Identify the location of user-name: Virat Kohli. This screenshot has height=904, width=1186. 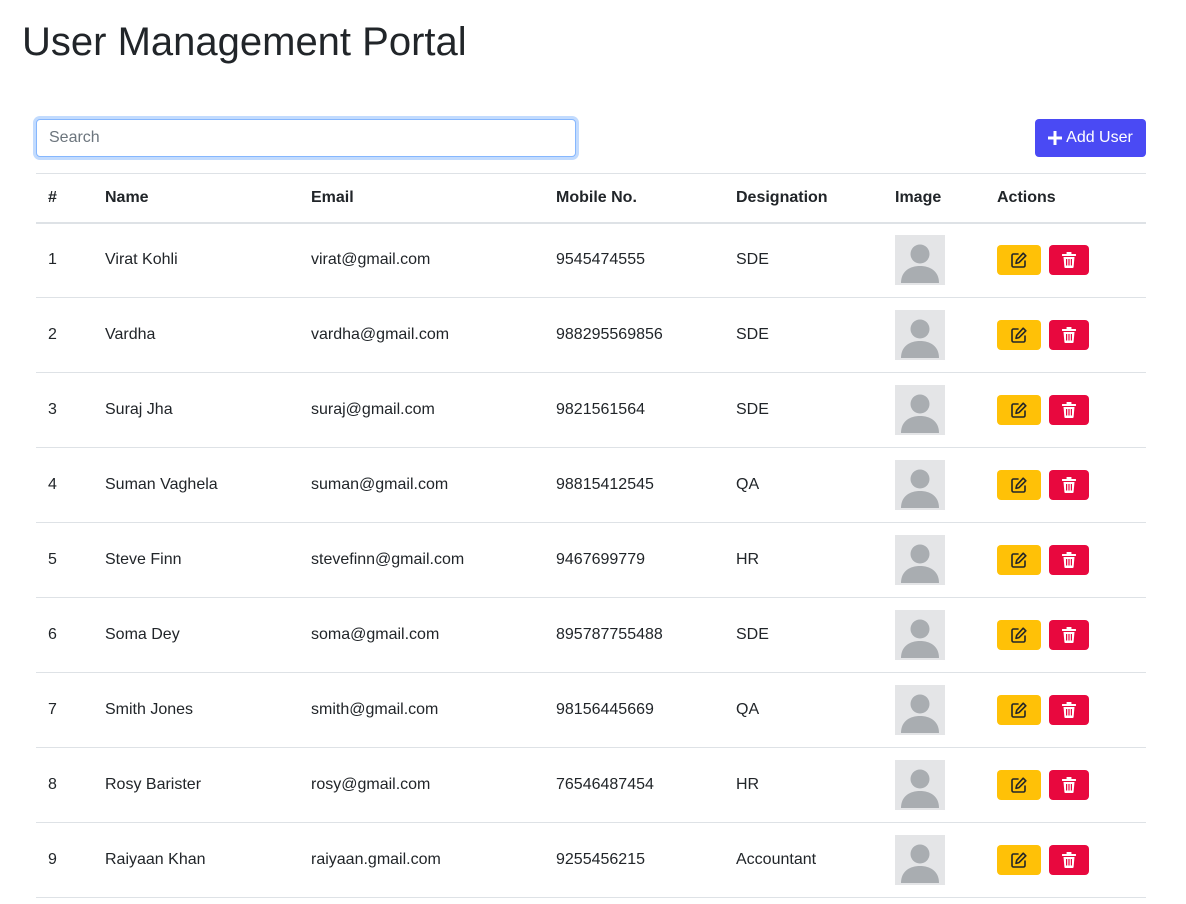
(141, 260).